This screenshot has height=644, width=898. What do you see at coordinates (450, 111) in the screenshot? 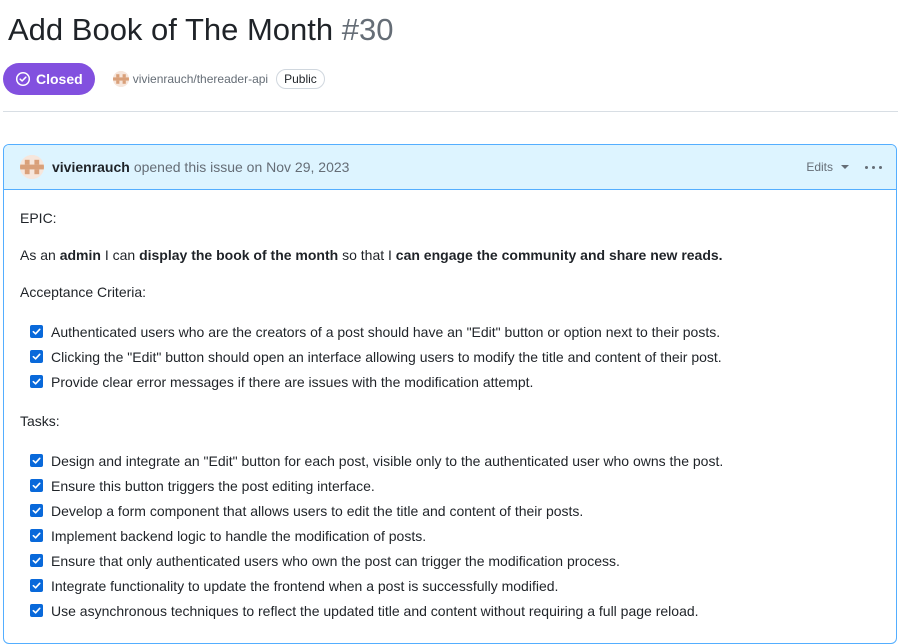
I see `header-divider` at bounding box center [450, 111].